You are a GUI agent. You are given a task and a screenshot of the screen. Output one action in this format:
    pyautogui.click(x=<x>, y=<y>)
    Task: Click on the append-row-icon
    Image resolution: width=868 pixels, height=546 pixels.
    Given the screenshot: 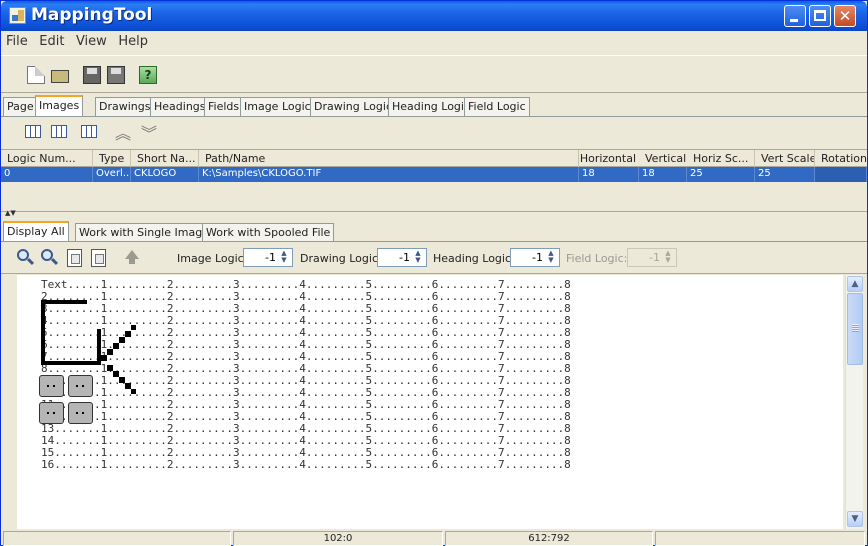 What is the action you would take?
    pyautogui.click(x=59, y=131)
    